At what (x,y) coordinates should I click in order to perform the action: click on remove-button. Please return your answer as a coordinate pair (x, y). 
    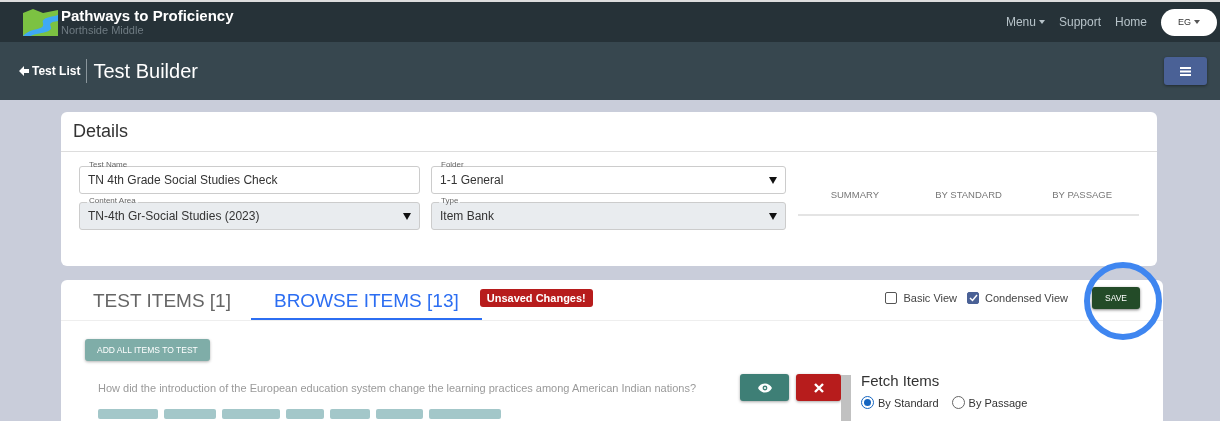
    Looking at the image, I should click on (818, 387).